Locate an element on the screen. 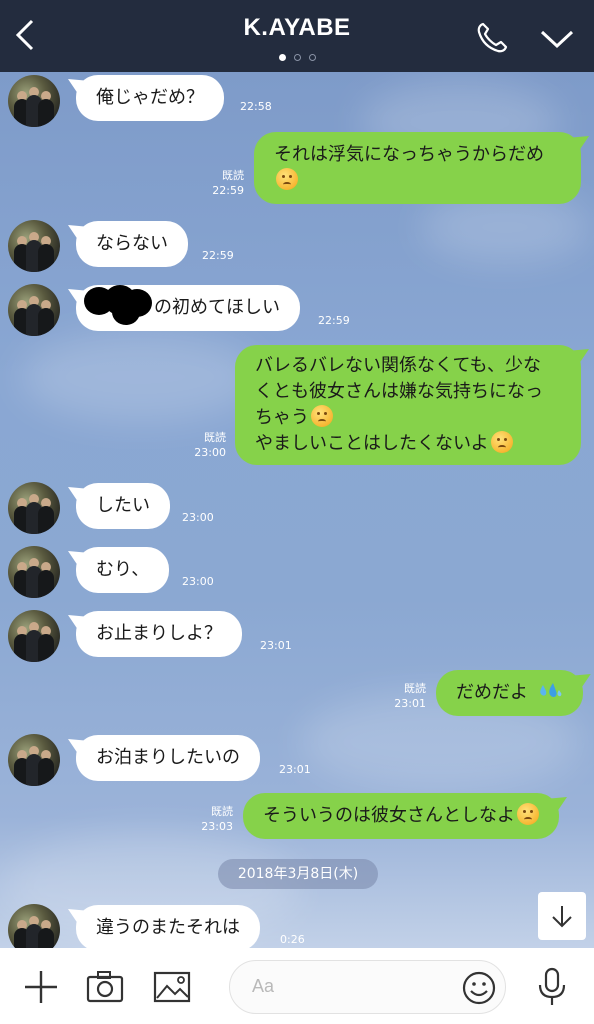 This screenshot has width=594, height=1024. smiley-icon is located at coordinates (479, 988).